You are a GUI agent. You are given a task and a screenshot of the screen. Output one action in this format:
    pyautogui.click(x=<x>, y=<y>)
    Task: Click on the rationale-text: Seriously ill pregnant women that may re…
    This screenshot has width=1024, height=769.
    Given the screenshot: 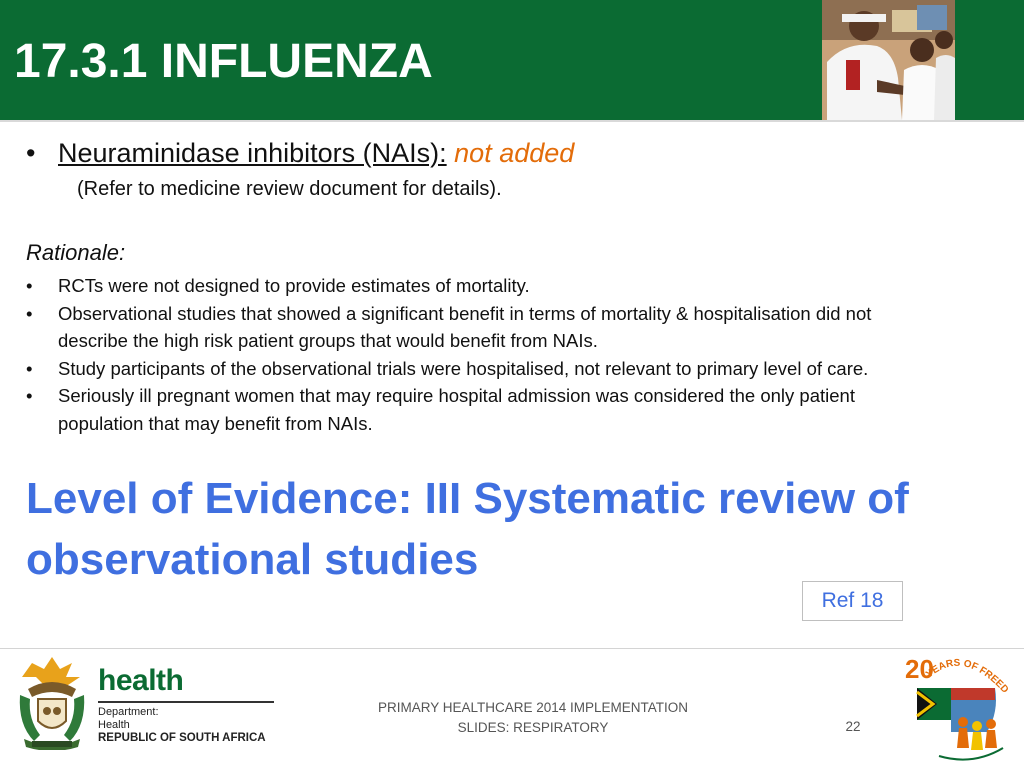 What is the action you would take?
    pyautogui.click(x=456, y=395)
    